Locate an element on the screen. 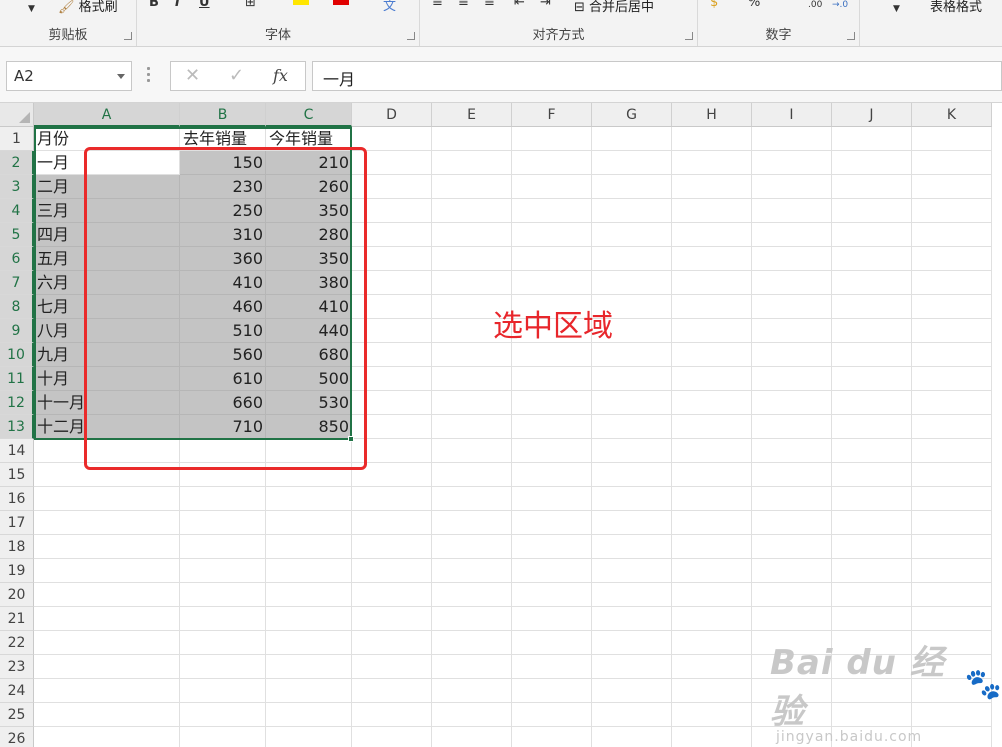  month-cell: 十月 is located at coordinates (53, 379).